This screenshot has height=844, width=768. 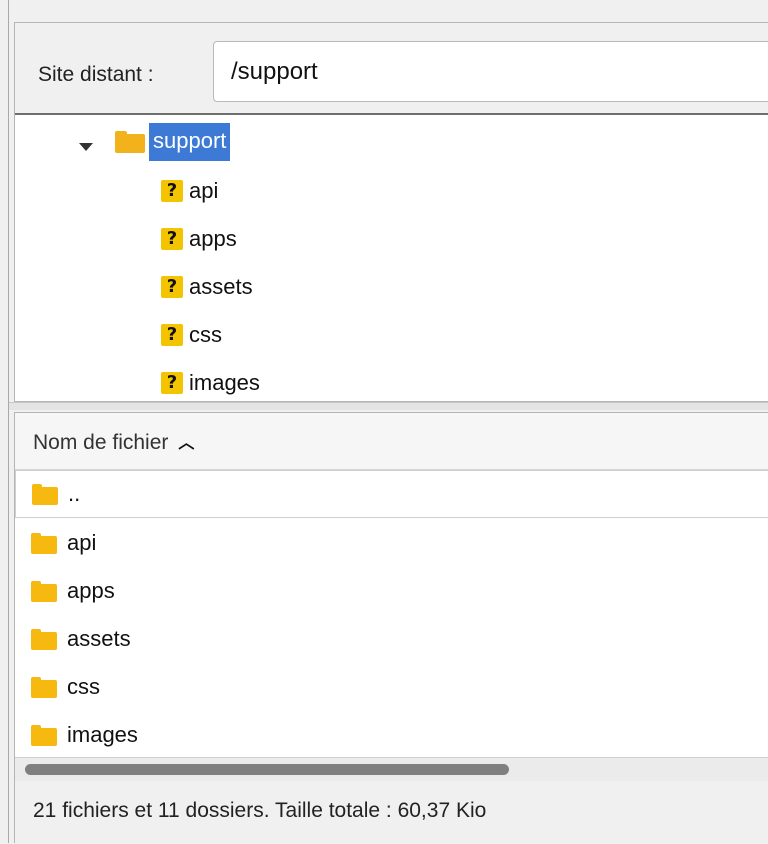 I want to click on tree-item-label: api, so click(x=204, y=190).